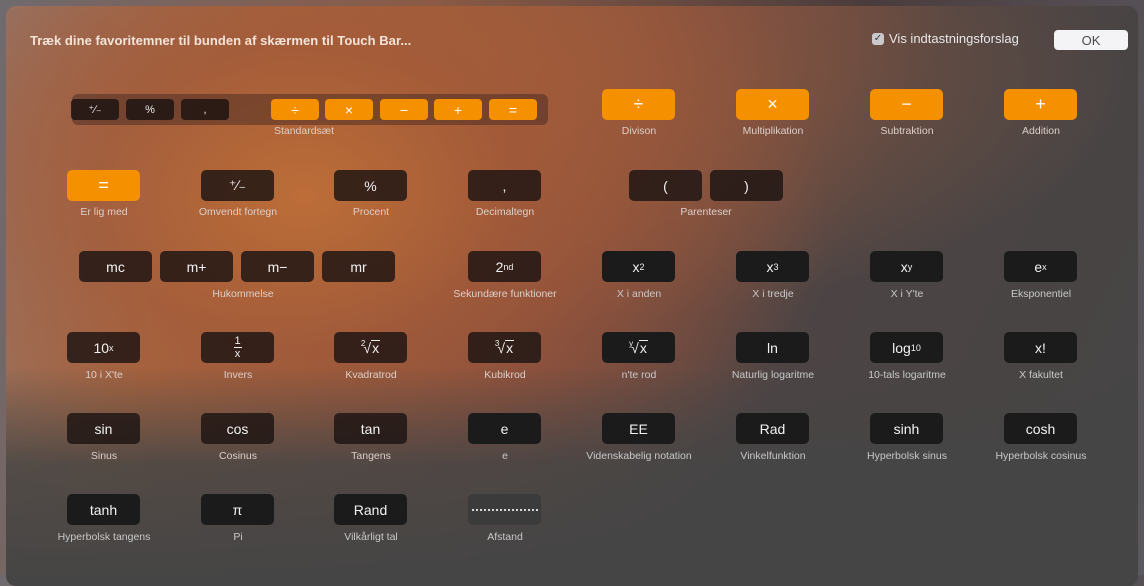 The image size is (1144, 586). I want to click on multiply-label: Multiplikation, so click(773, 131).